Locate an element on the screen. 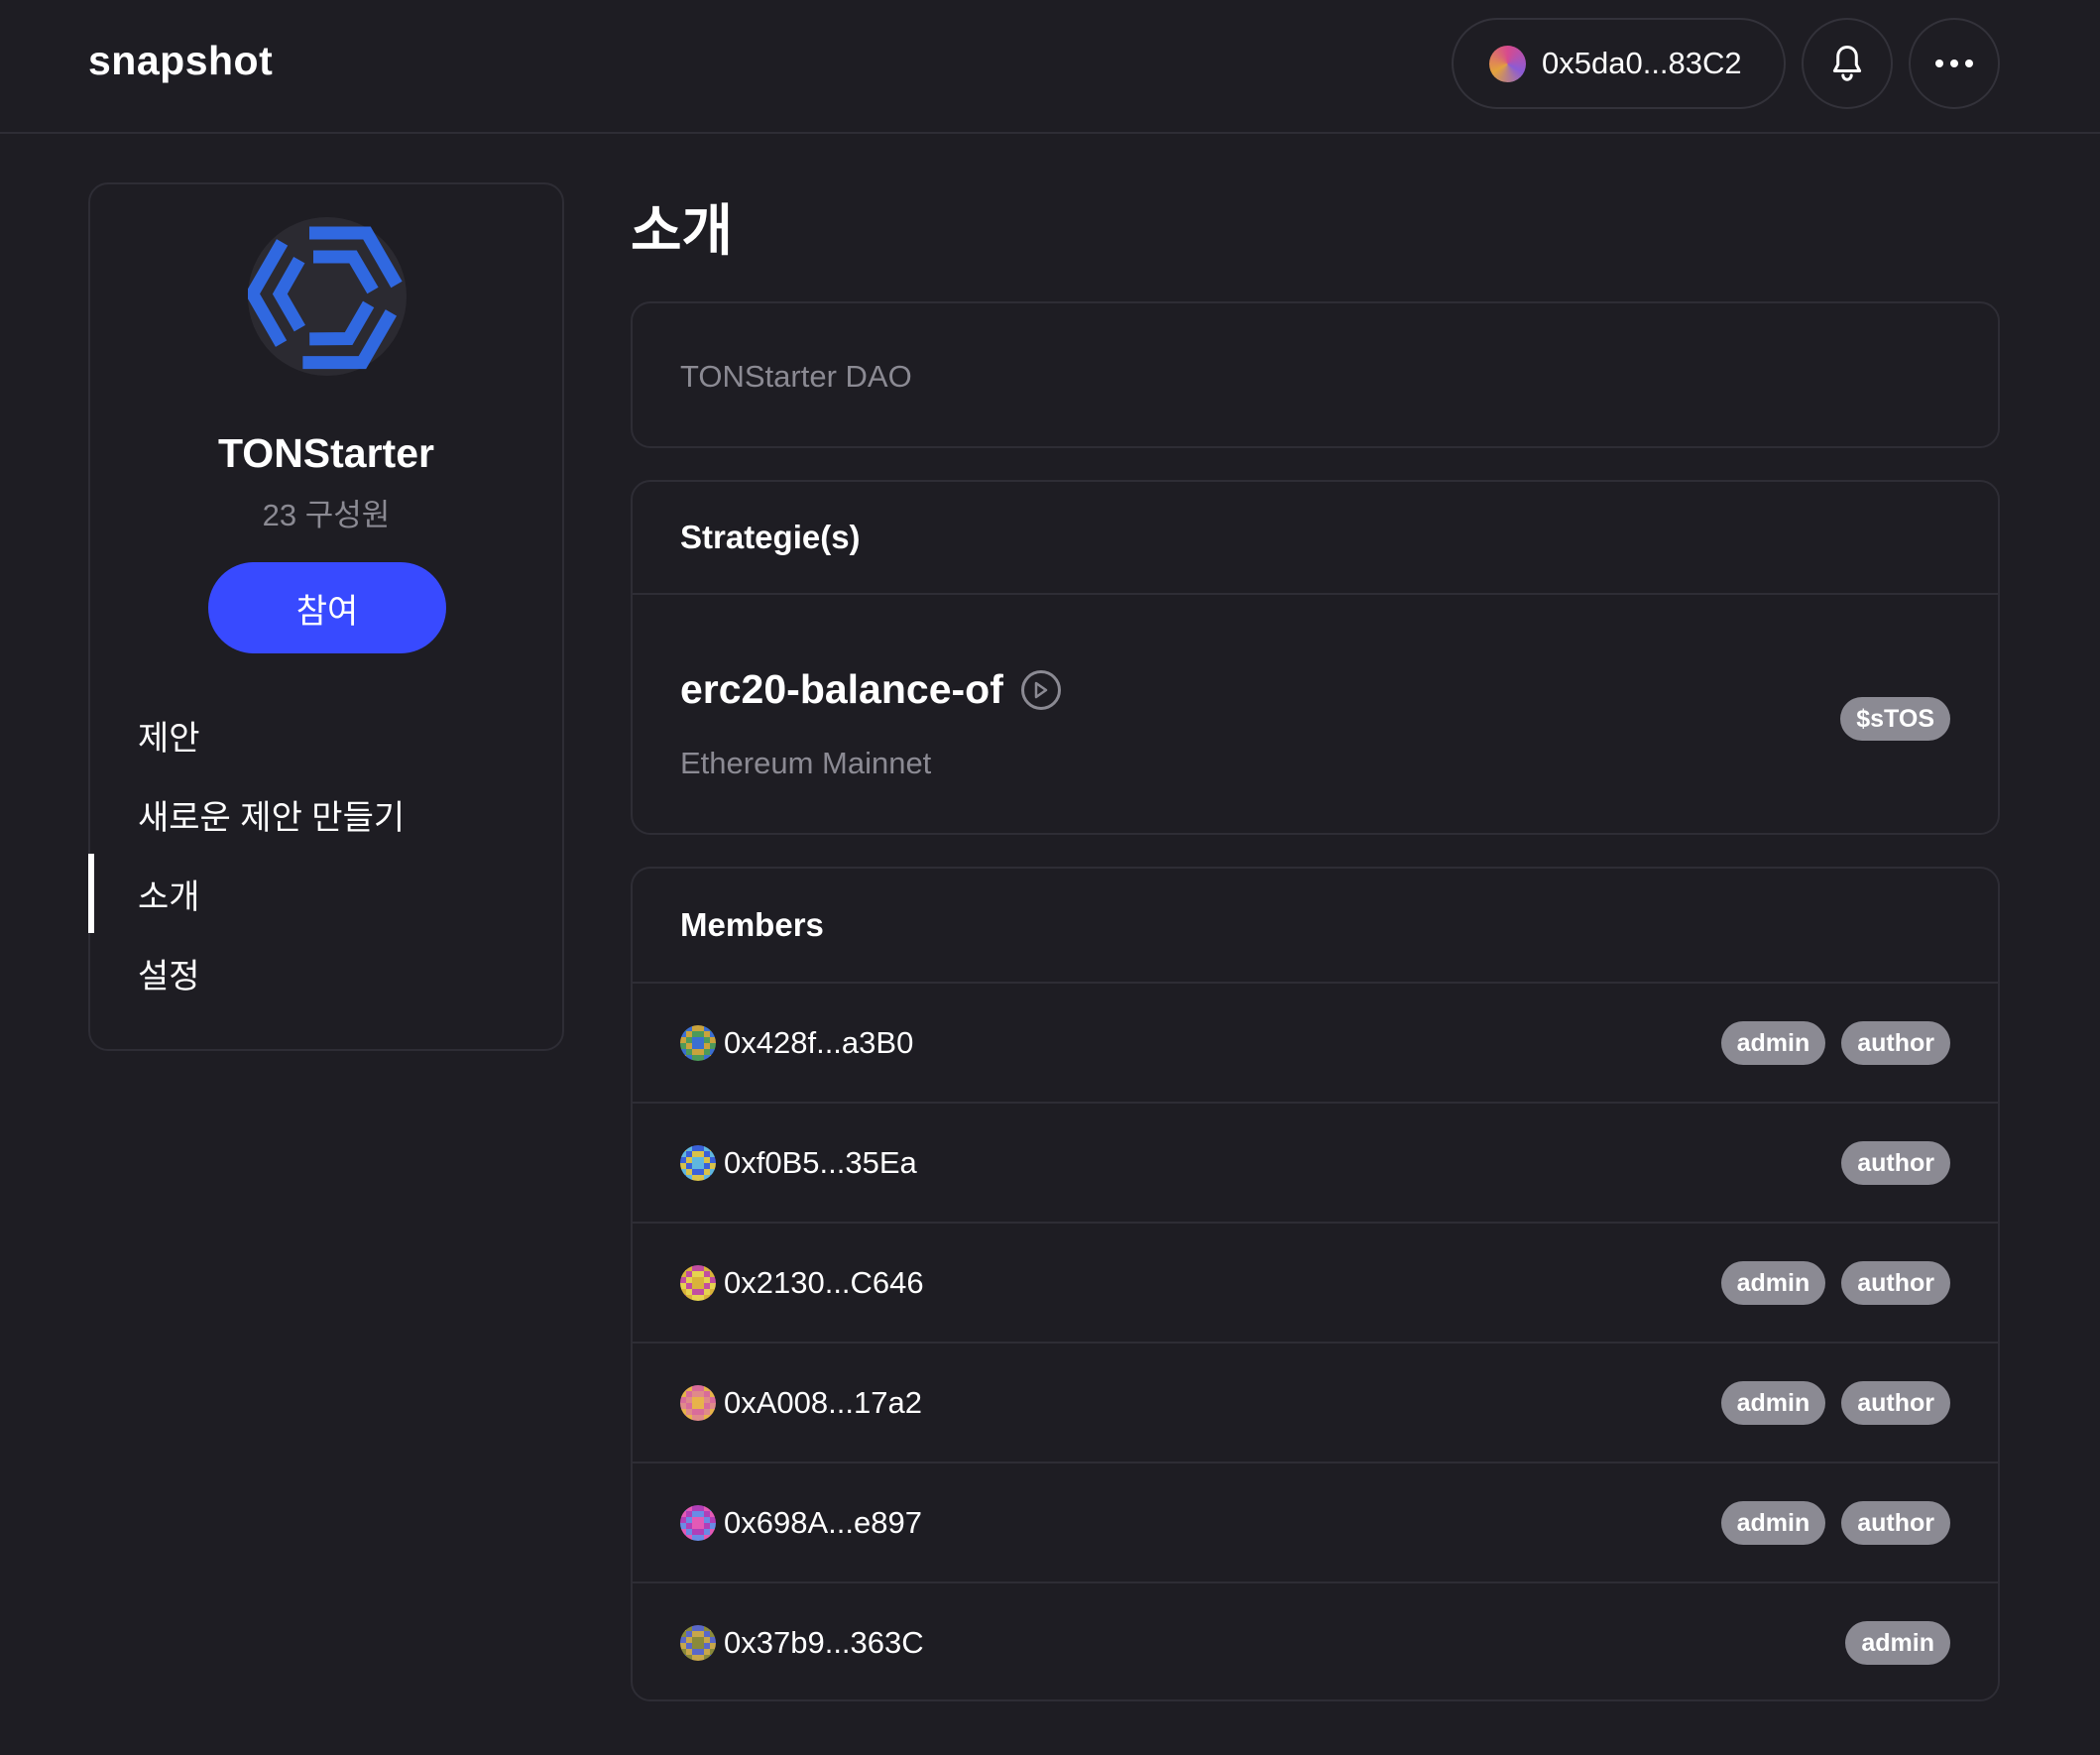 Image resolution: width=2100 pixels, height=1755 pixels. nav-item-label: 설정 is located at coordinates (169, 976).